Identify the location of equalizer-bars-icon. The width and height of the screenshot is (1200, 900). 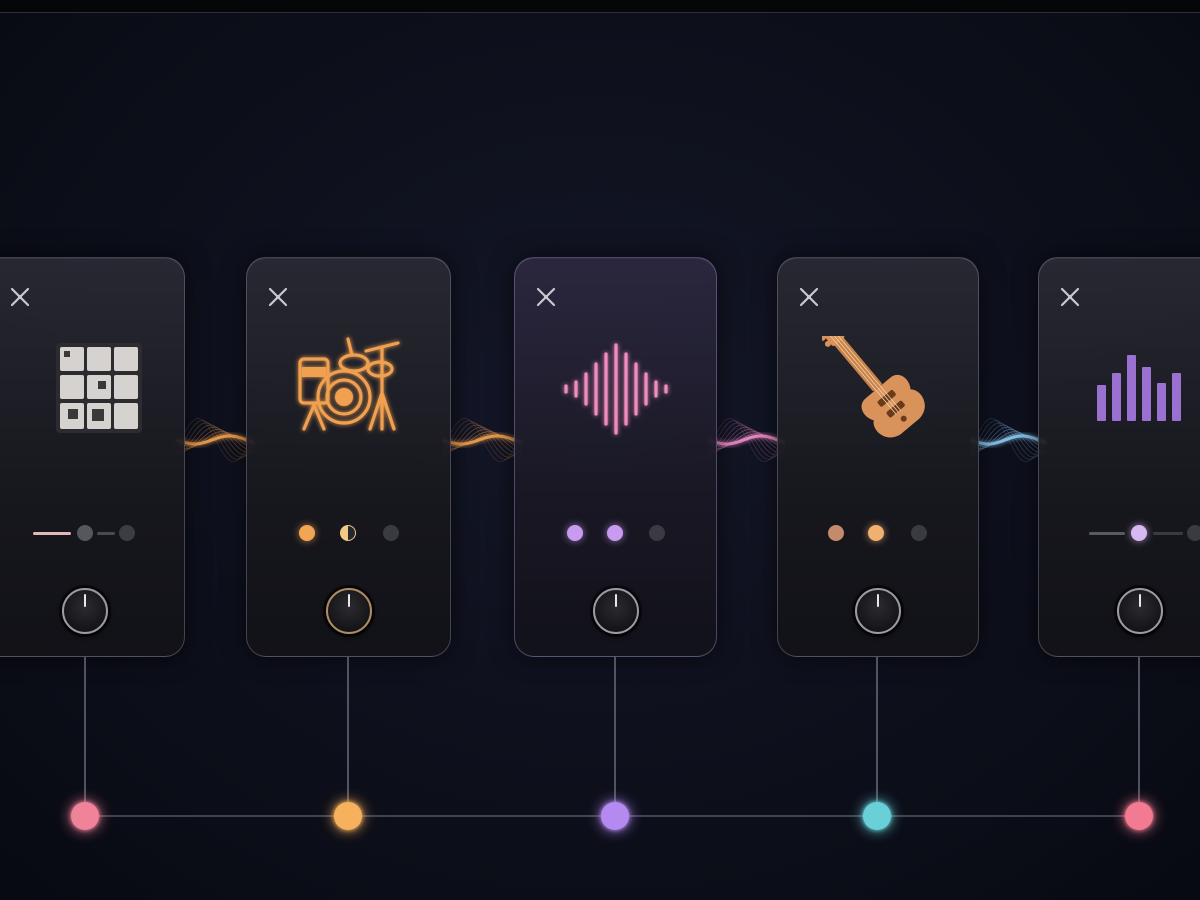
(1140, 389).